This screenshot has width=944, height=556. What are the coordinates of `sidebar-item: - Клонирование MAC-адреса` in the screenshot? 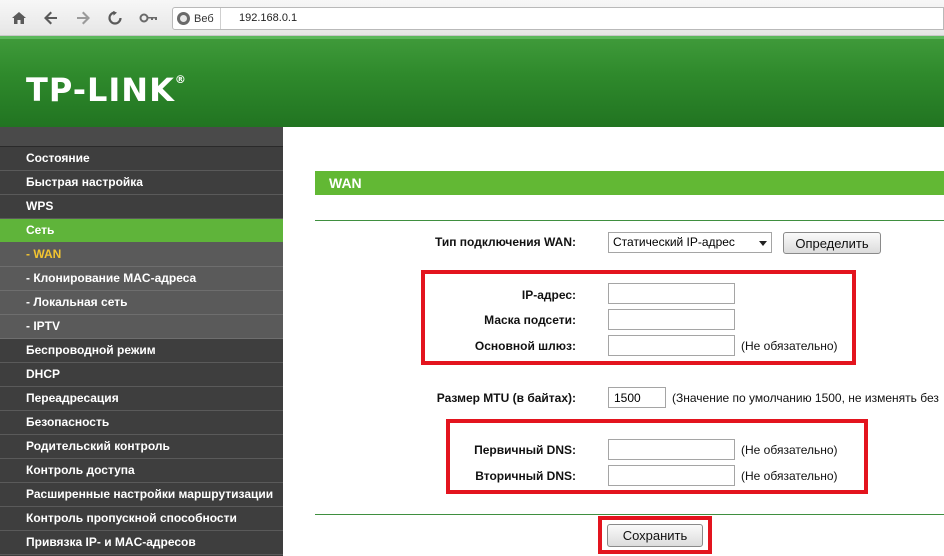 It's located at (141, 279).